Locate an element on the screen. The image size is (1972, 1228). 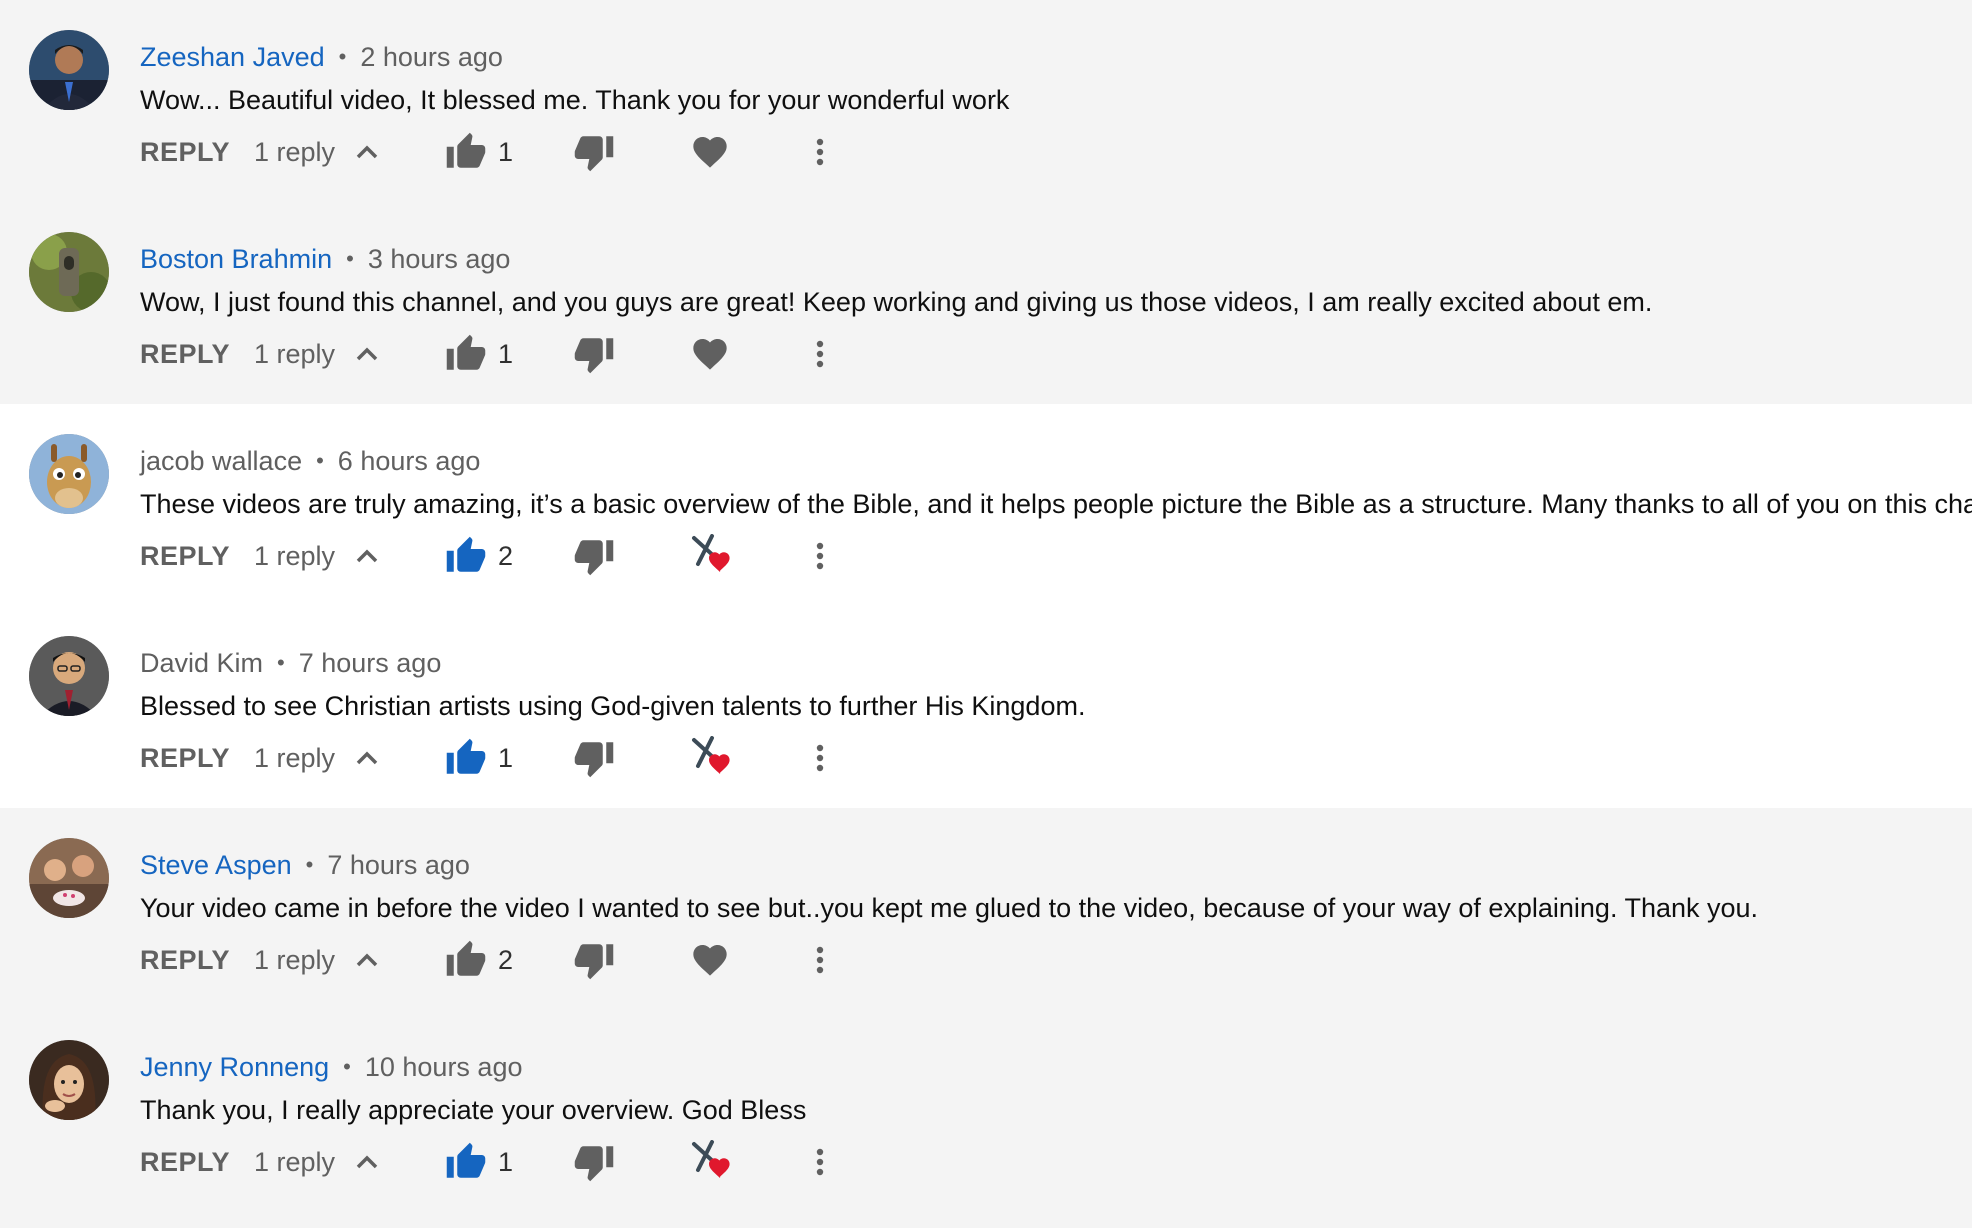
comment-header: Jenny Ronneng • 10 hours ago is located at coordinates (331, 1067).